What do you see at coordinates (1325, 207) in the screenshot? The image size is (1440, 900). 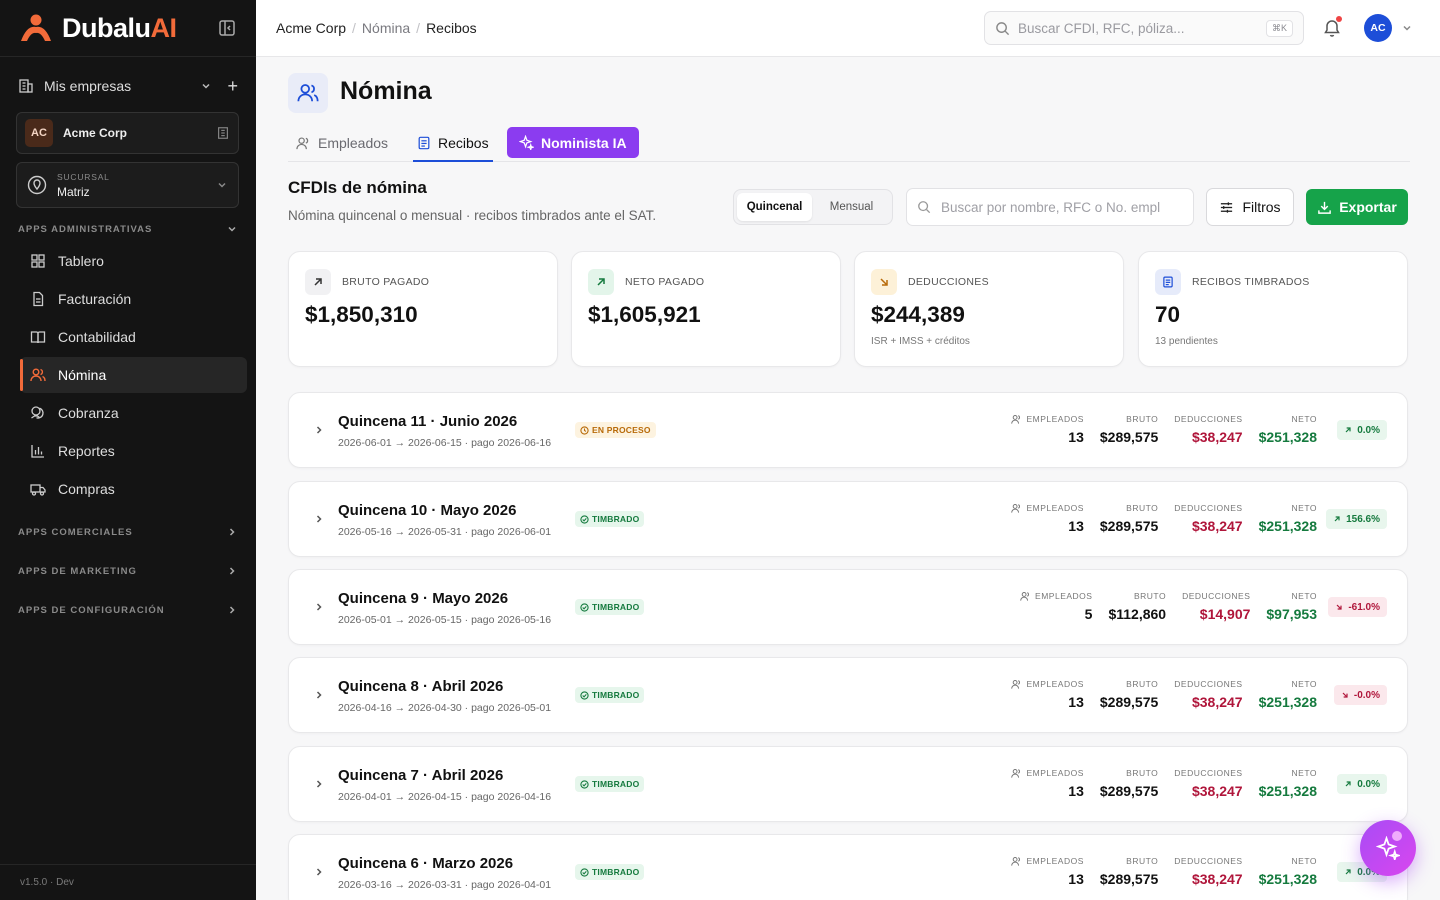 I see `download-icon` at bounding box center [1325, 207].